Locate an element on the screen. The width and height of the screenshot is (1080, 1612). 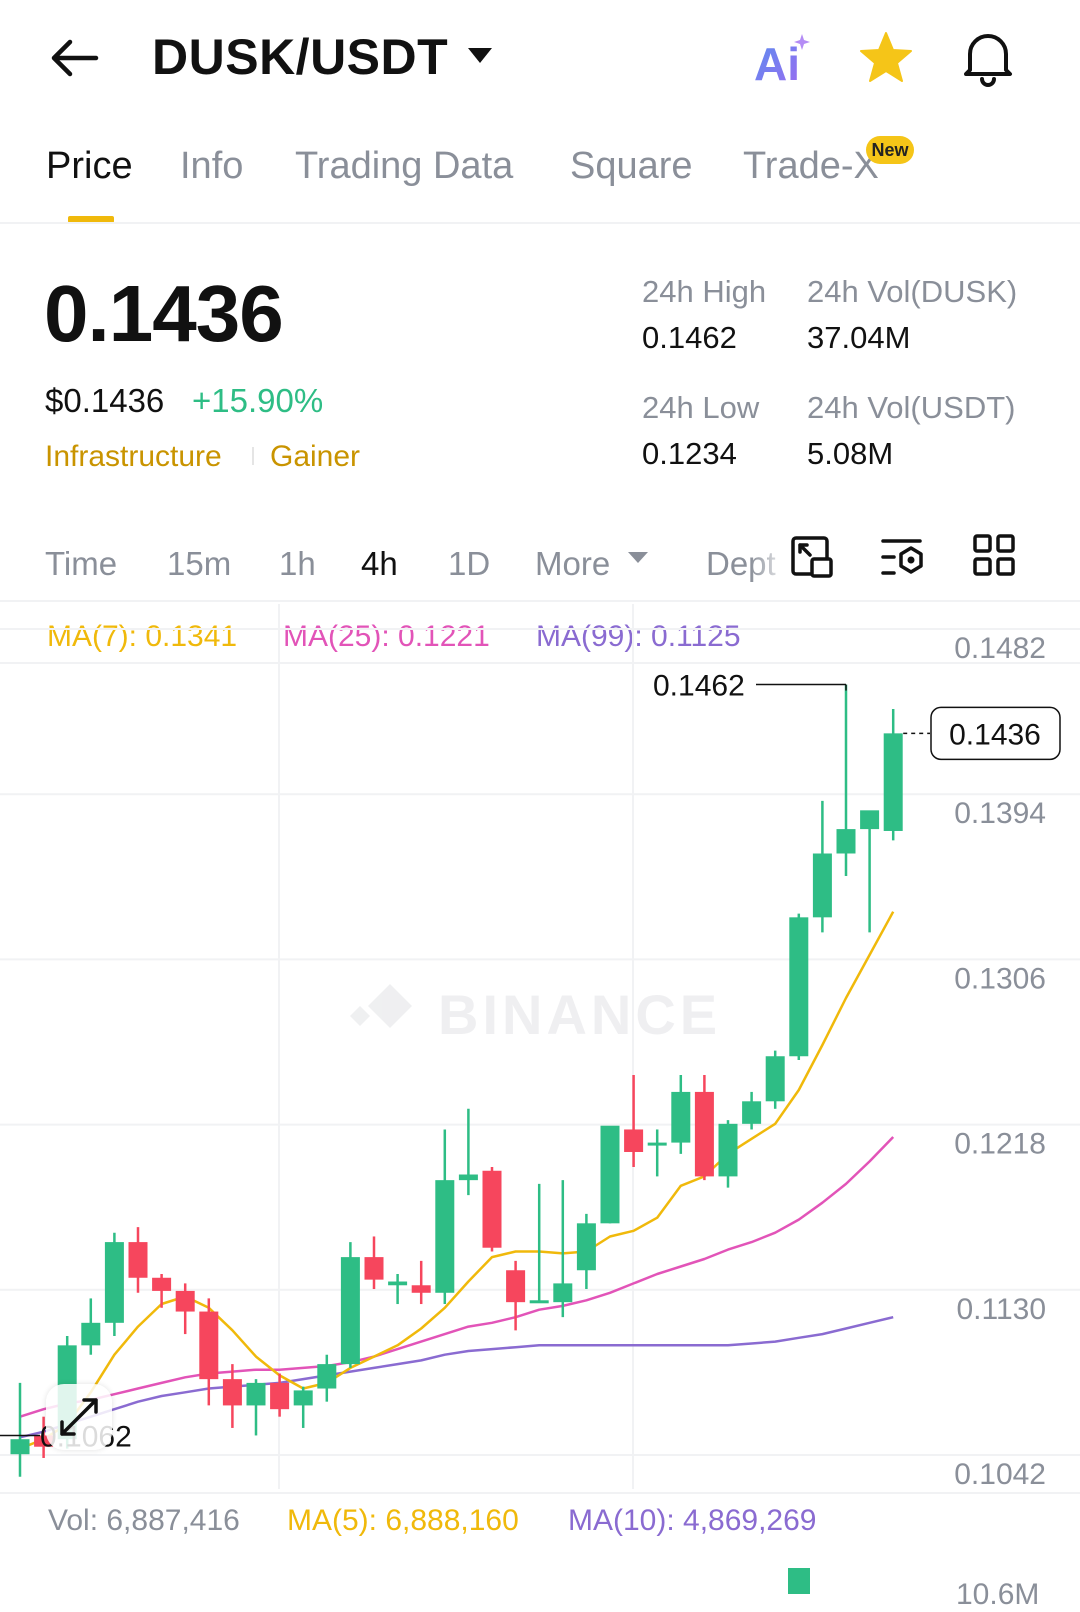
tf-time: Time is located at coordinates (81, 564).